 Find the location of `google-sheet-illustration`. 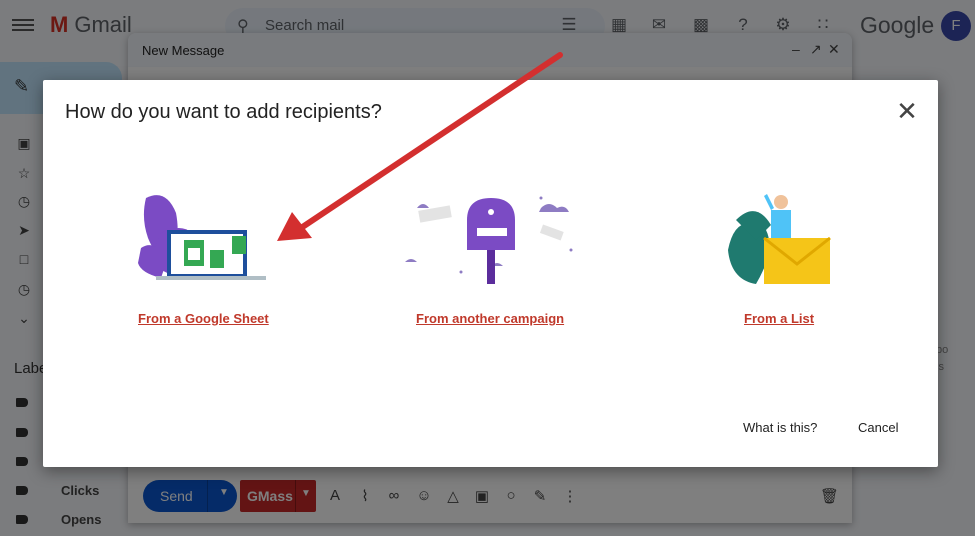

google-sheet-illustration is located at coordinates (203, 238).